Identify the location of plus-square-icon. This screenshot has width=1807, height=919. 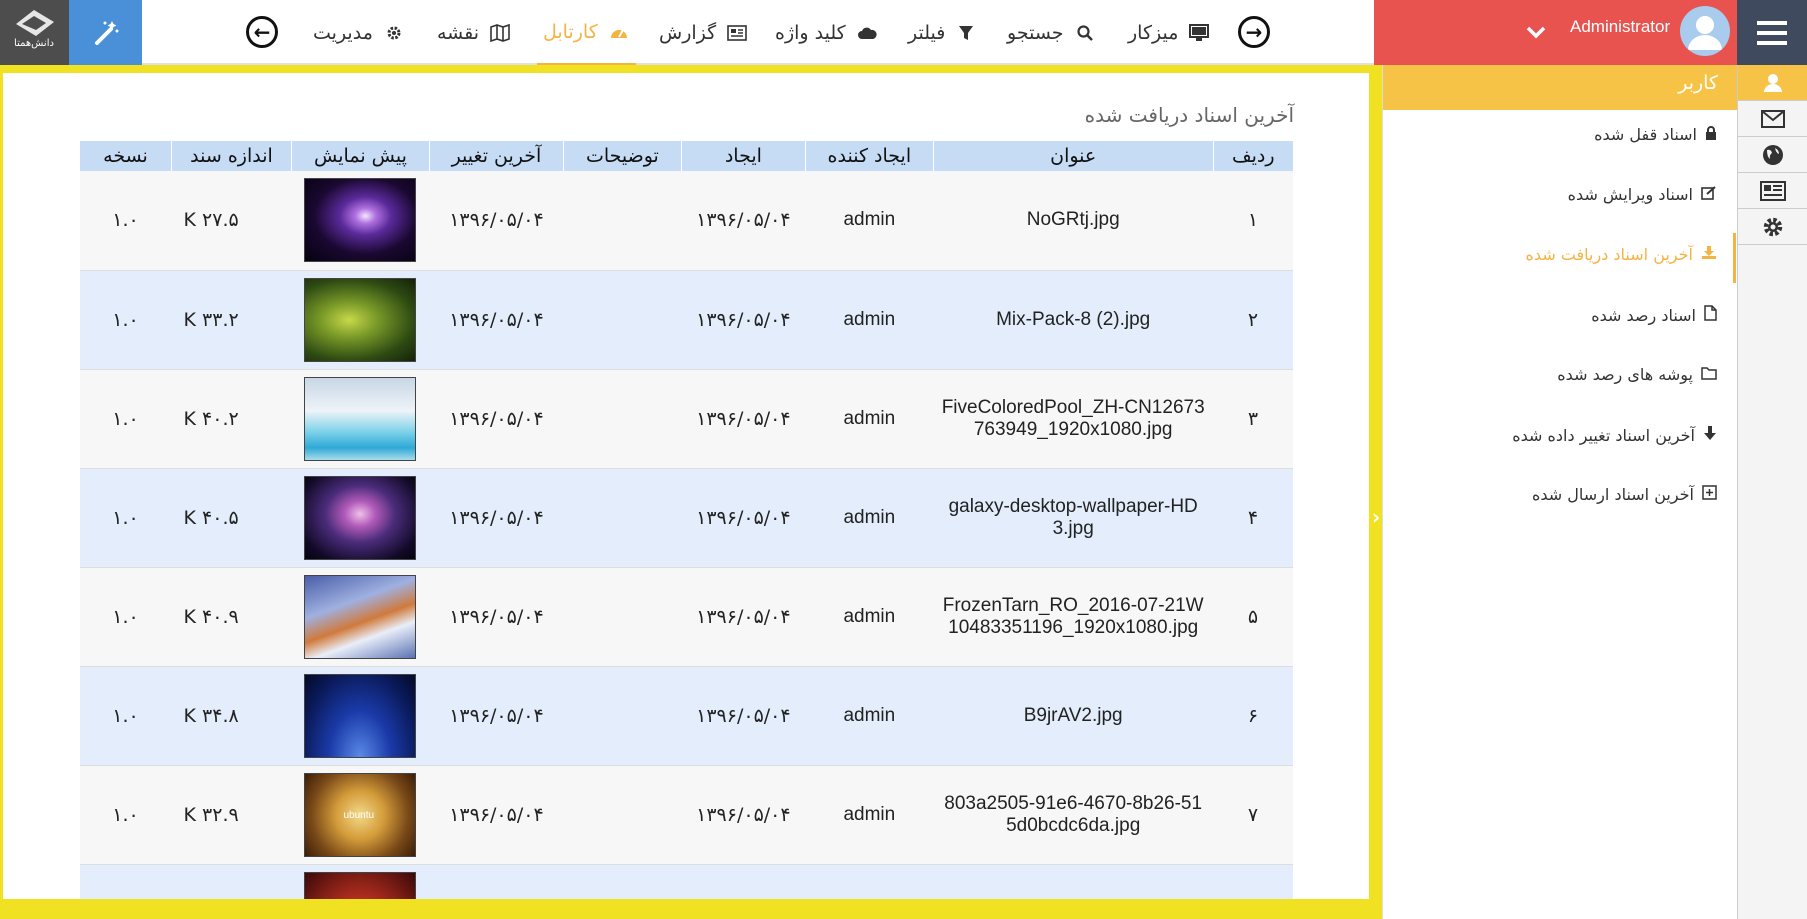
(1709, 494).